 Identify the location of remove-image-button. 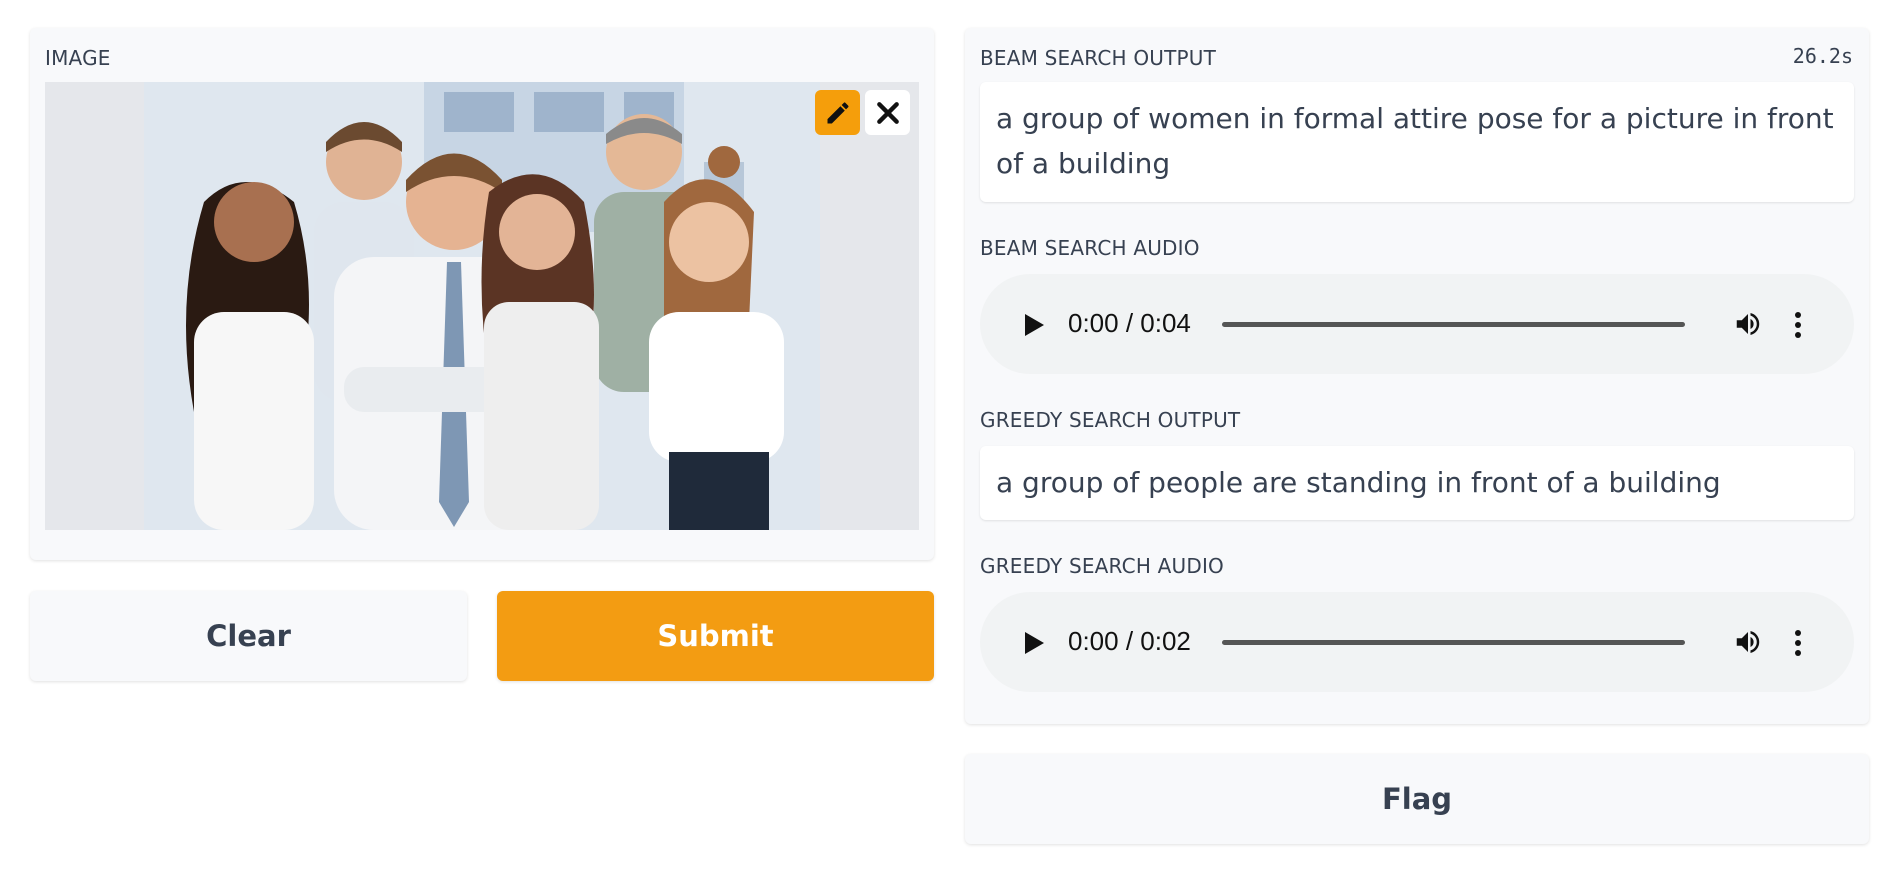
(887, 112).